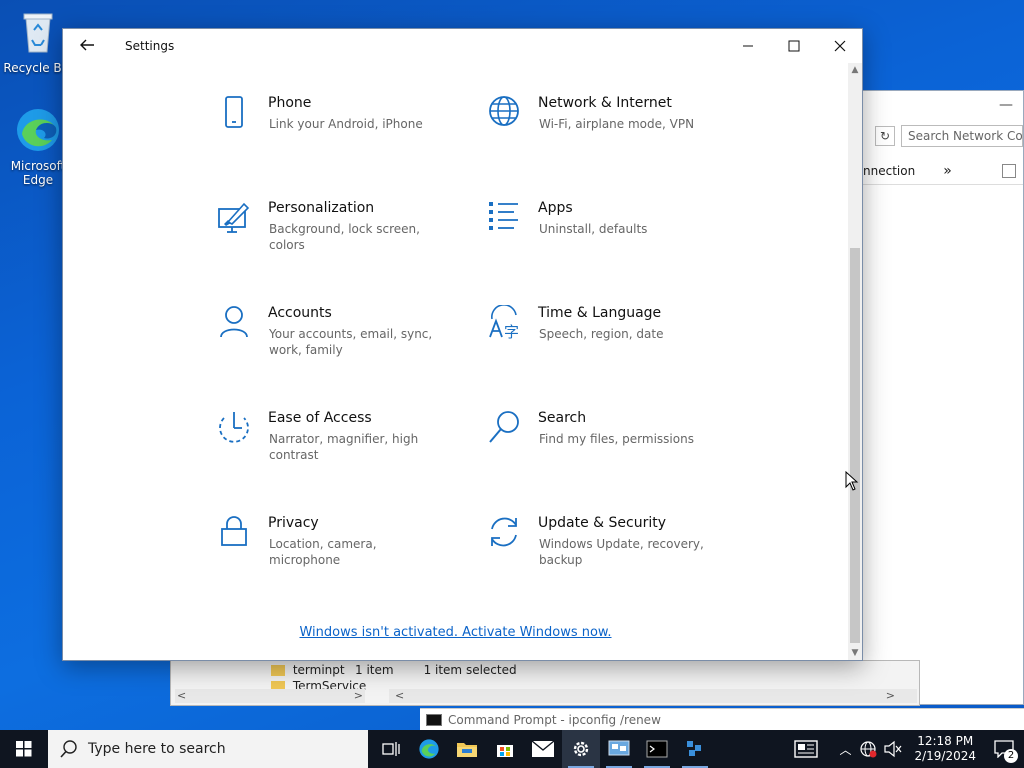 This screenshot has height=768, width=1024. What do you see at coordinates (1006, 105) in the screenshot?
I see `minimize-icon: —` at bounding box center [1006, 105].